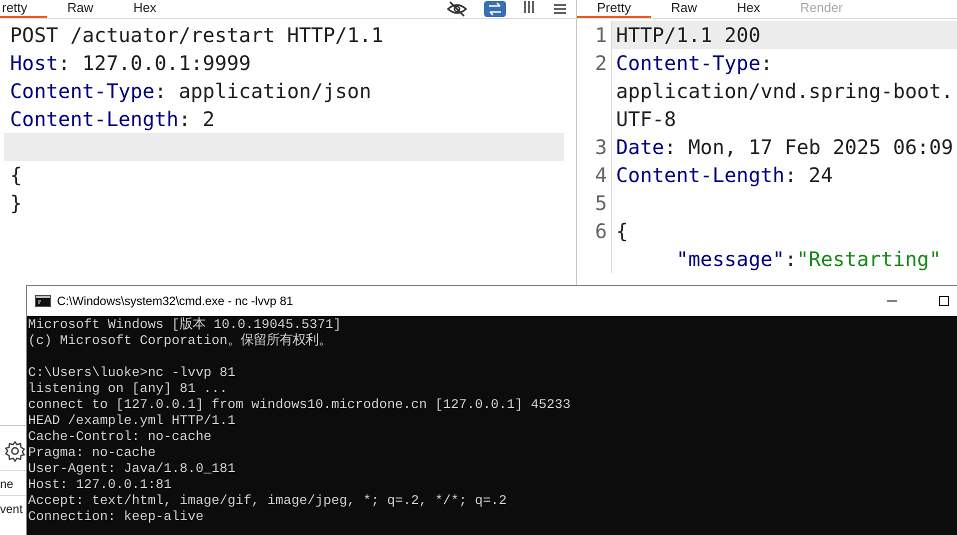  Describe the element at coordinates (594, 203) in the screenshot. I see `line-number: 5` at that location.